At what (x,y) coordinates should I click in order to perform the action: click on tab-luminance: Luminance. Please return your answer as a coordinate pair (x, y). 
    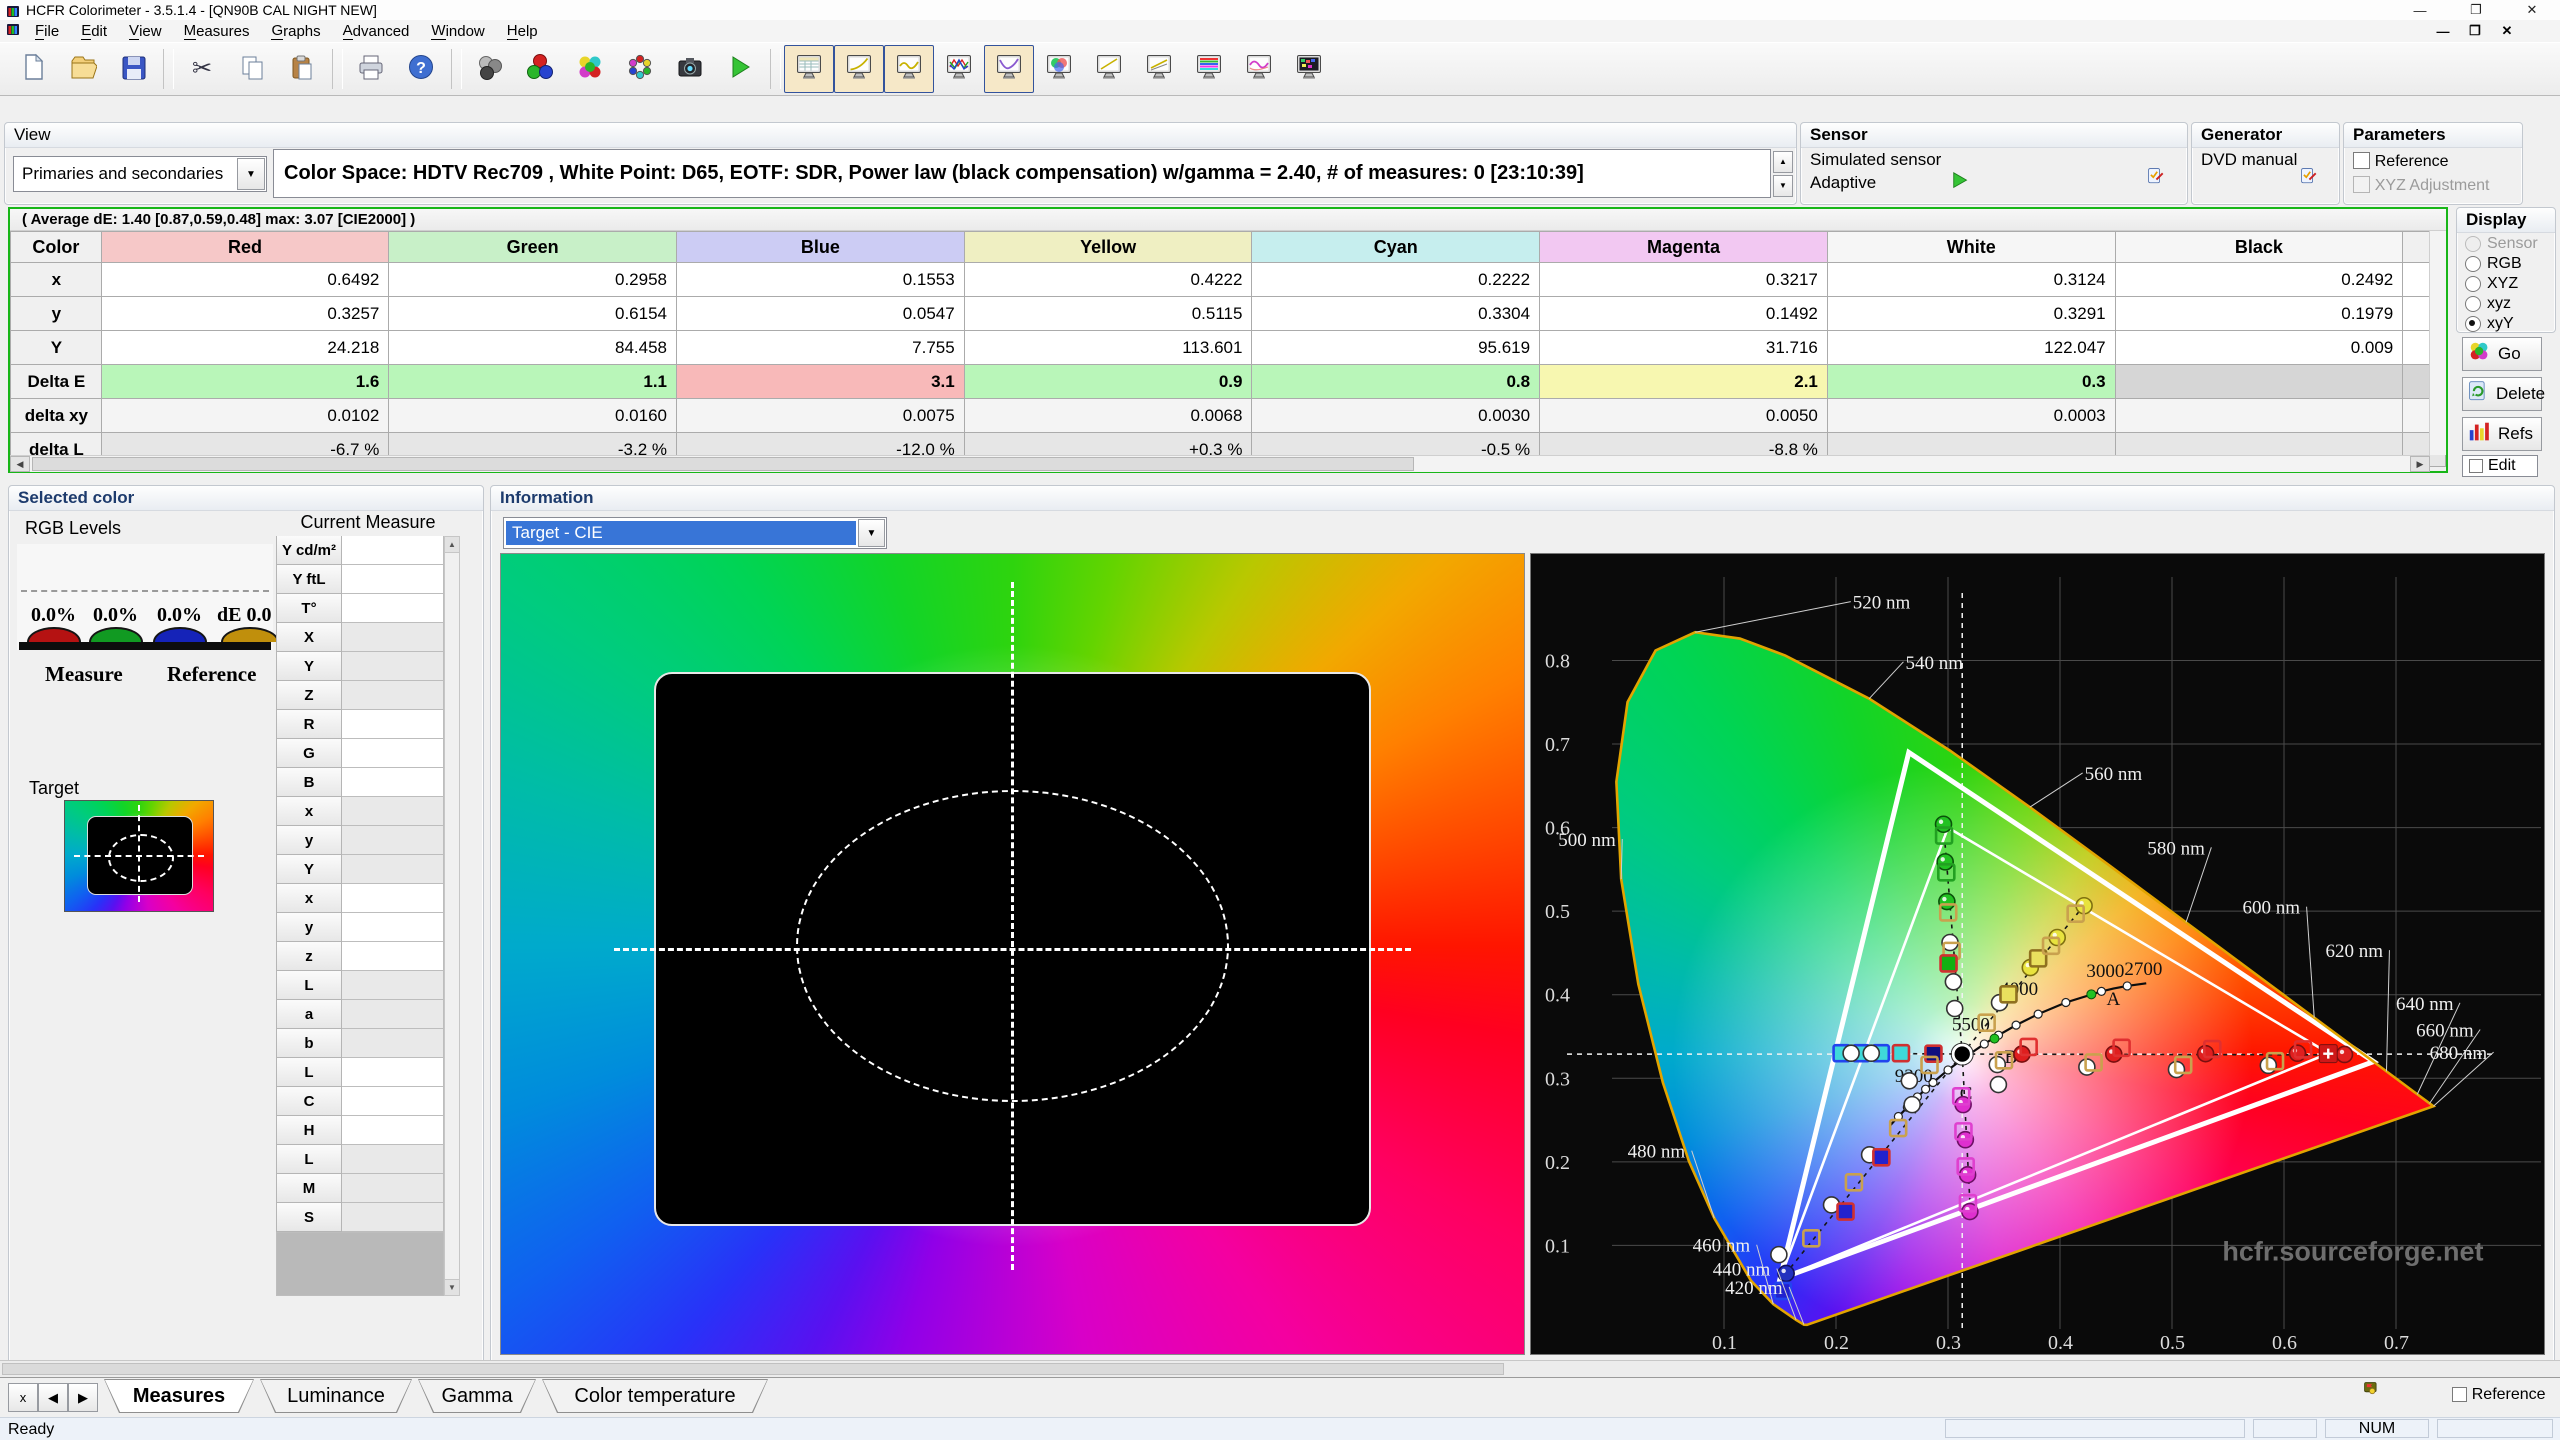
    Looking at the image, I should click on (336, 1396).